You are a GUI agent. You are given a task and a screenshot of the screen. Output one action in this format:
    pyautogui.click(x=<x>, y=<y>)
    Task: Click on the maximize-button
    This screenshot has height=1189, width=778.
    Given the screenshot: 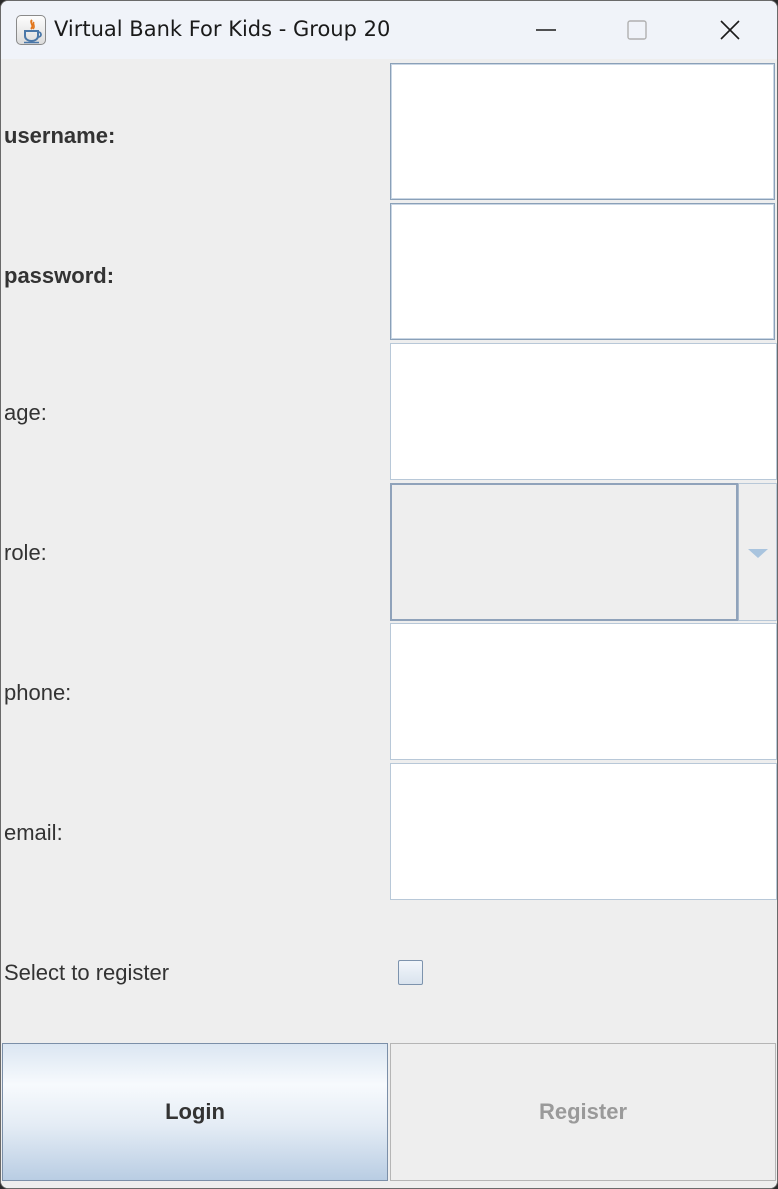 What is the action you would take?
    pyautogui.click(x=637, y=30)
    